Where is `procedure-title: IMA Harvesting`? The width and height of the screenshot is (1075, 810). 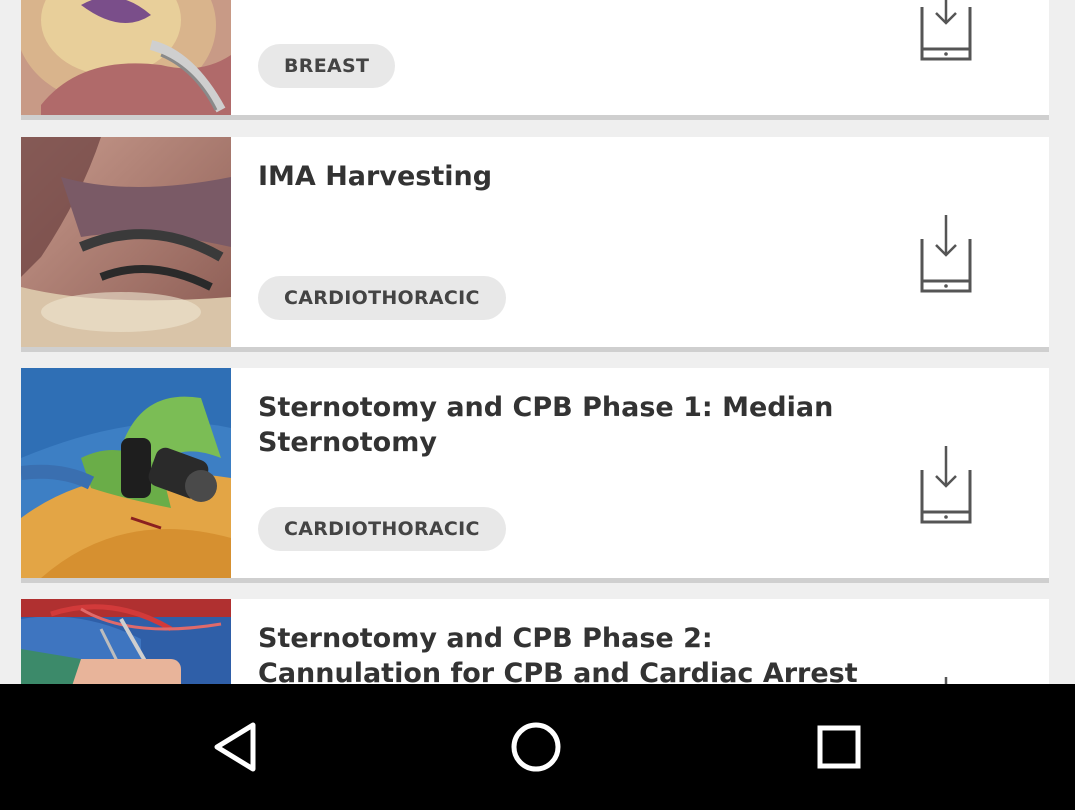
procedure-title: IMA Harvesting is located at coordinates (375, 176).